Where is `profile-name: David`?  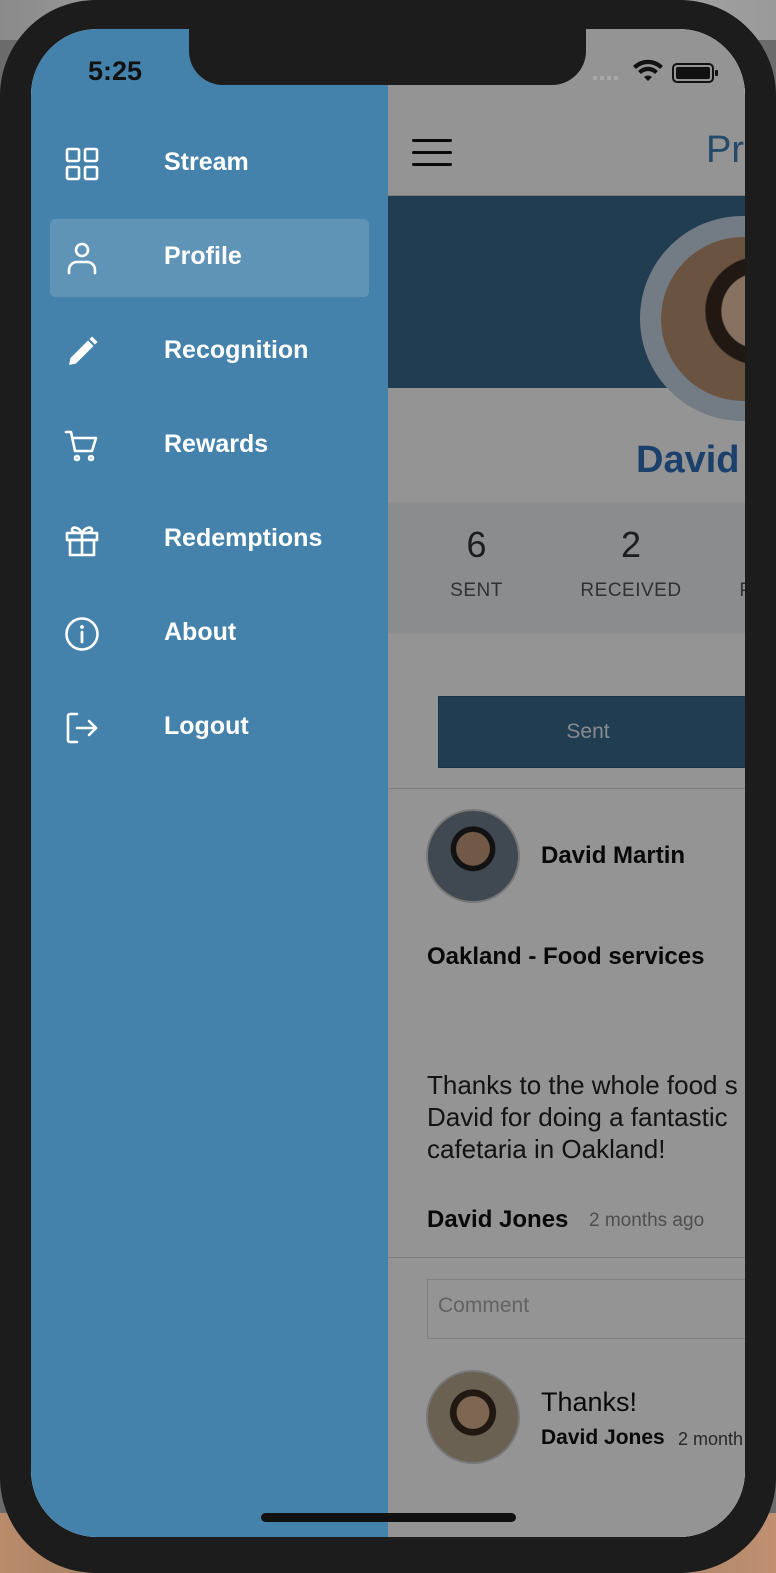 profile-name: David is located at coordinates (688, 460).